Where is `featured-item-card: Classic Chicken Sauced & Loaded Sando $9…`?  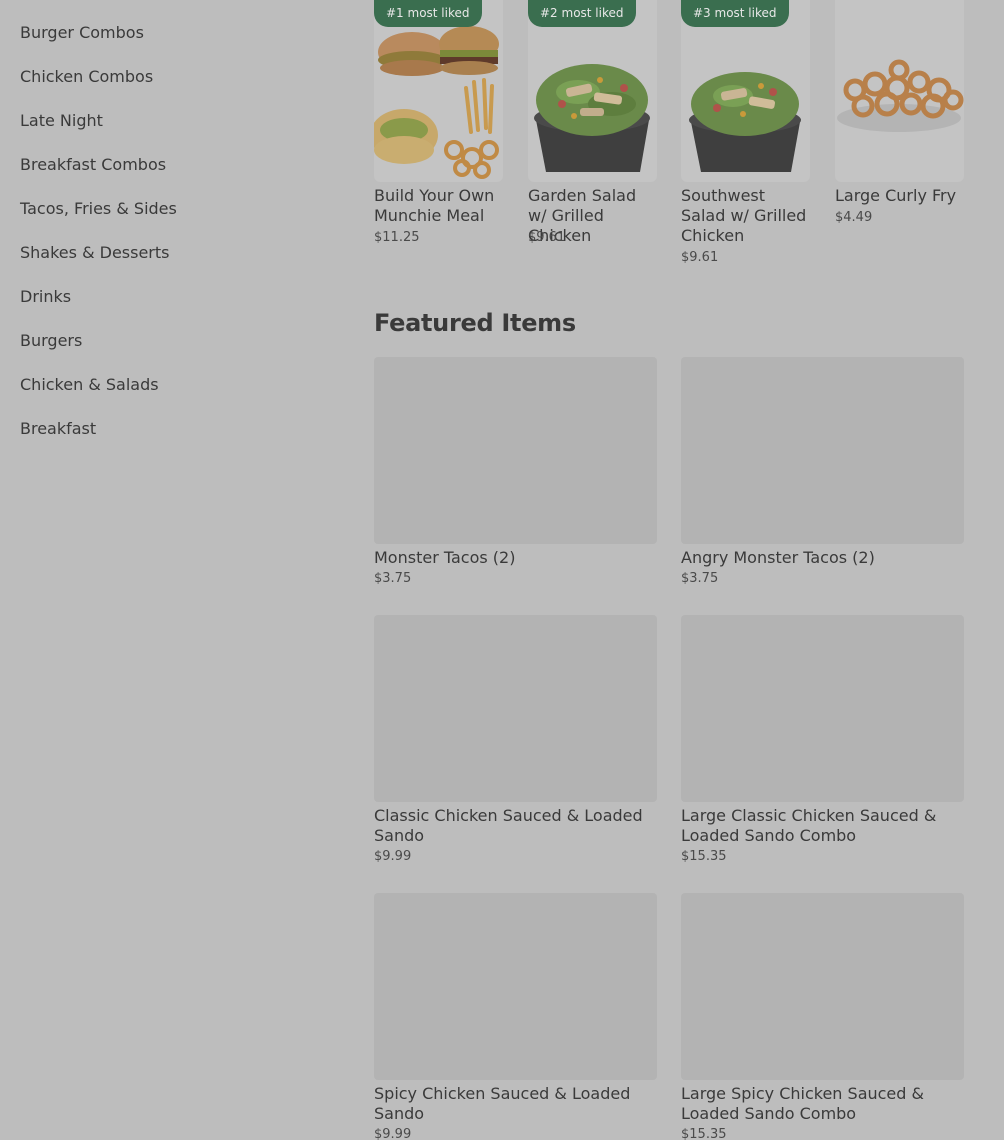 featured-item-card: Classic Chicken Sauced & Loaded Sando $9… is located at coordinates (515, 740).